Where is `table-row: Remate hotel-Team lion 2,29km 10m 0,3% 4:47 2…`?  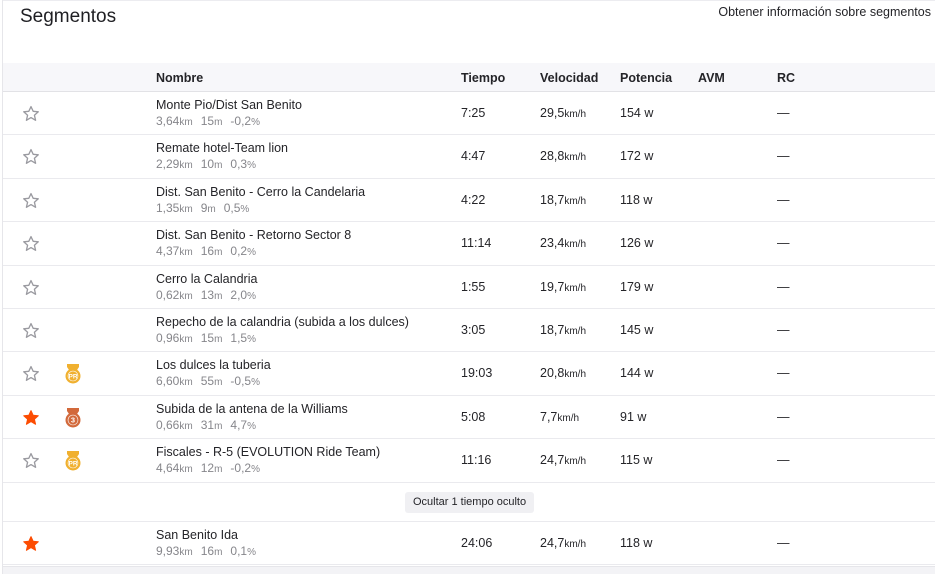 table-row: Remate hotel-Team lion 2,29km 10m 0,3% 4:47 2… is located at coordinates (469, 157).